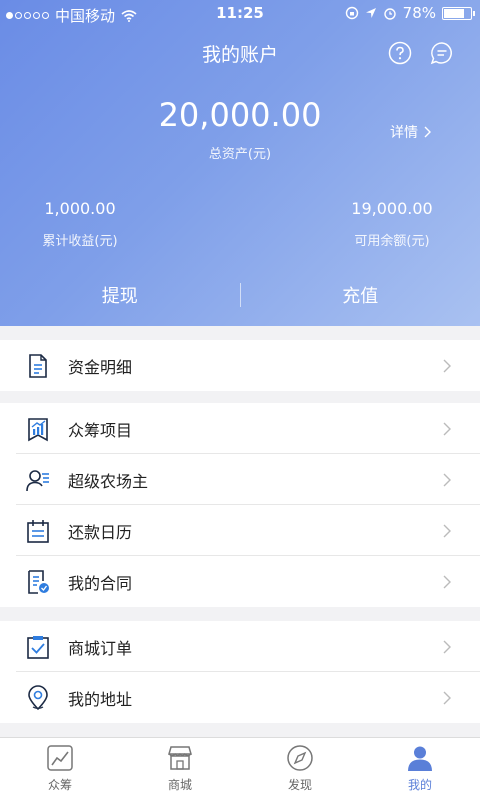  I want to click on menu-item-label: 还款日历, so click(100, 532).